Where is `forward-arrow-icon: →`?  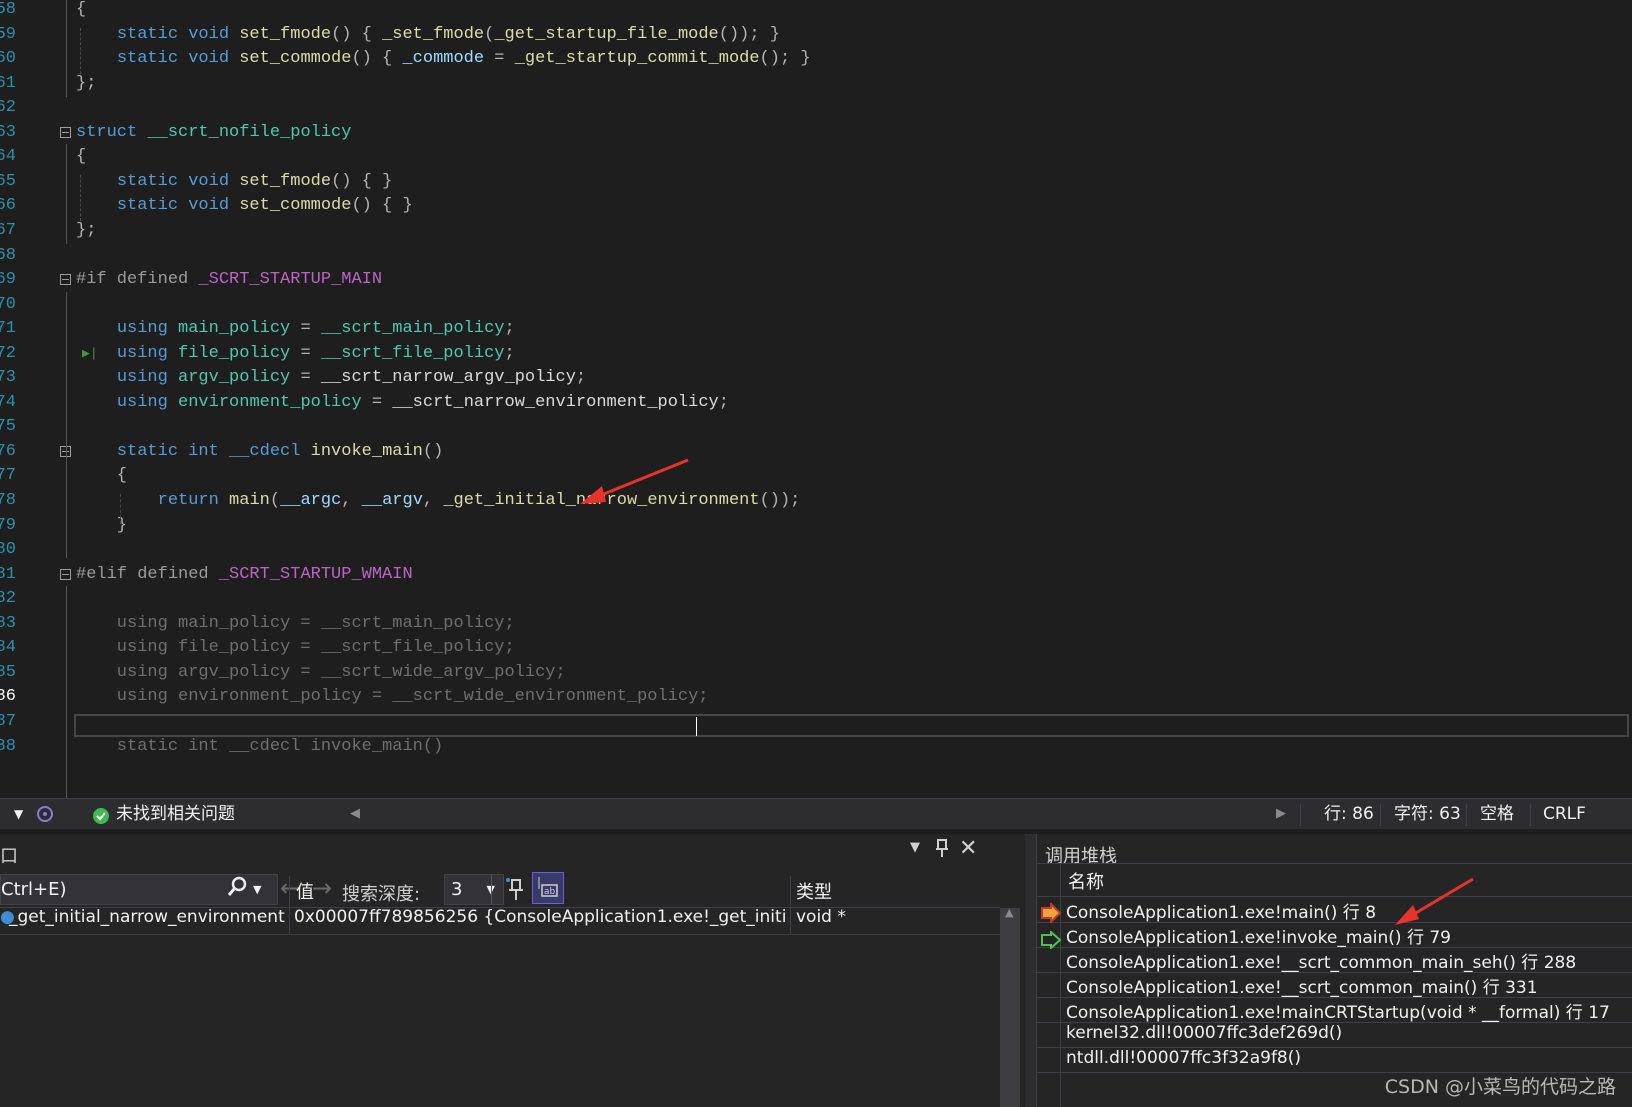 forward-arrow-icon: → is located at coordinates (322, 888).